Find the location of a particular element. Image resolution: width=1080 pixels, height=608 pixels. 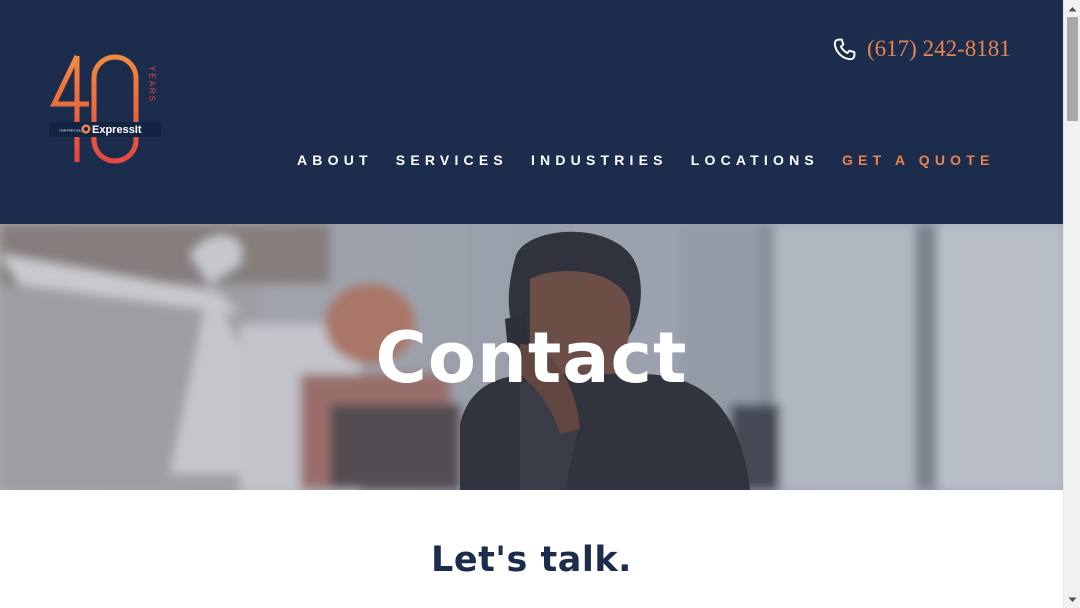

expressit-40-years-logo: YEARS YOUR PRINT SOLUTION ExpressIt is located at coordinates (105, 109).